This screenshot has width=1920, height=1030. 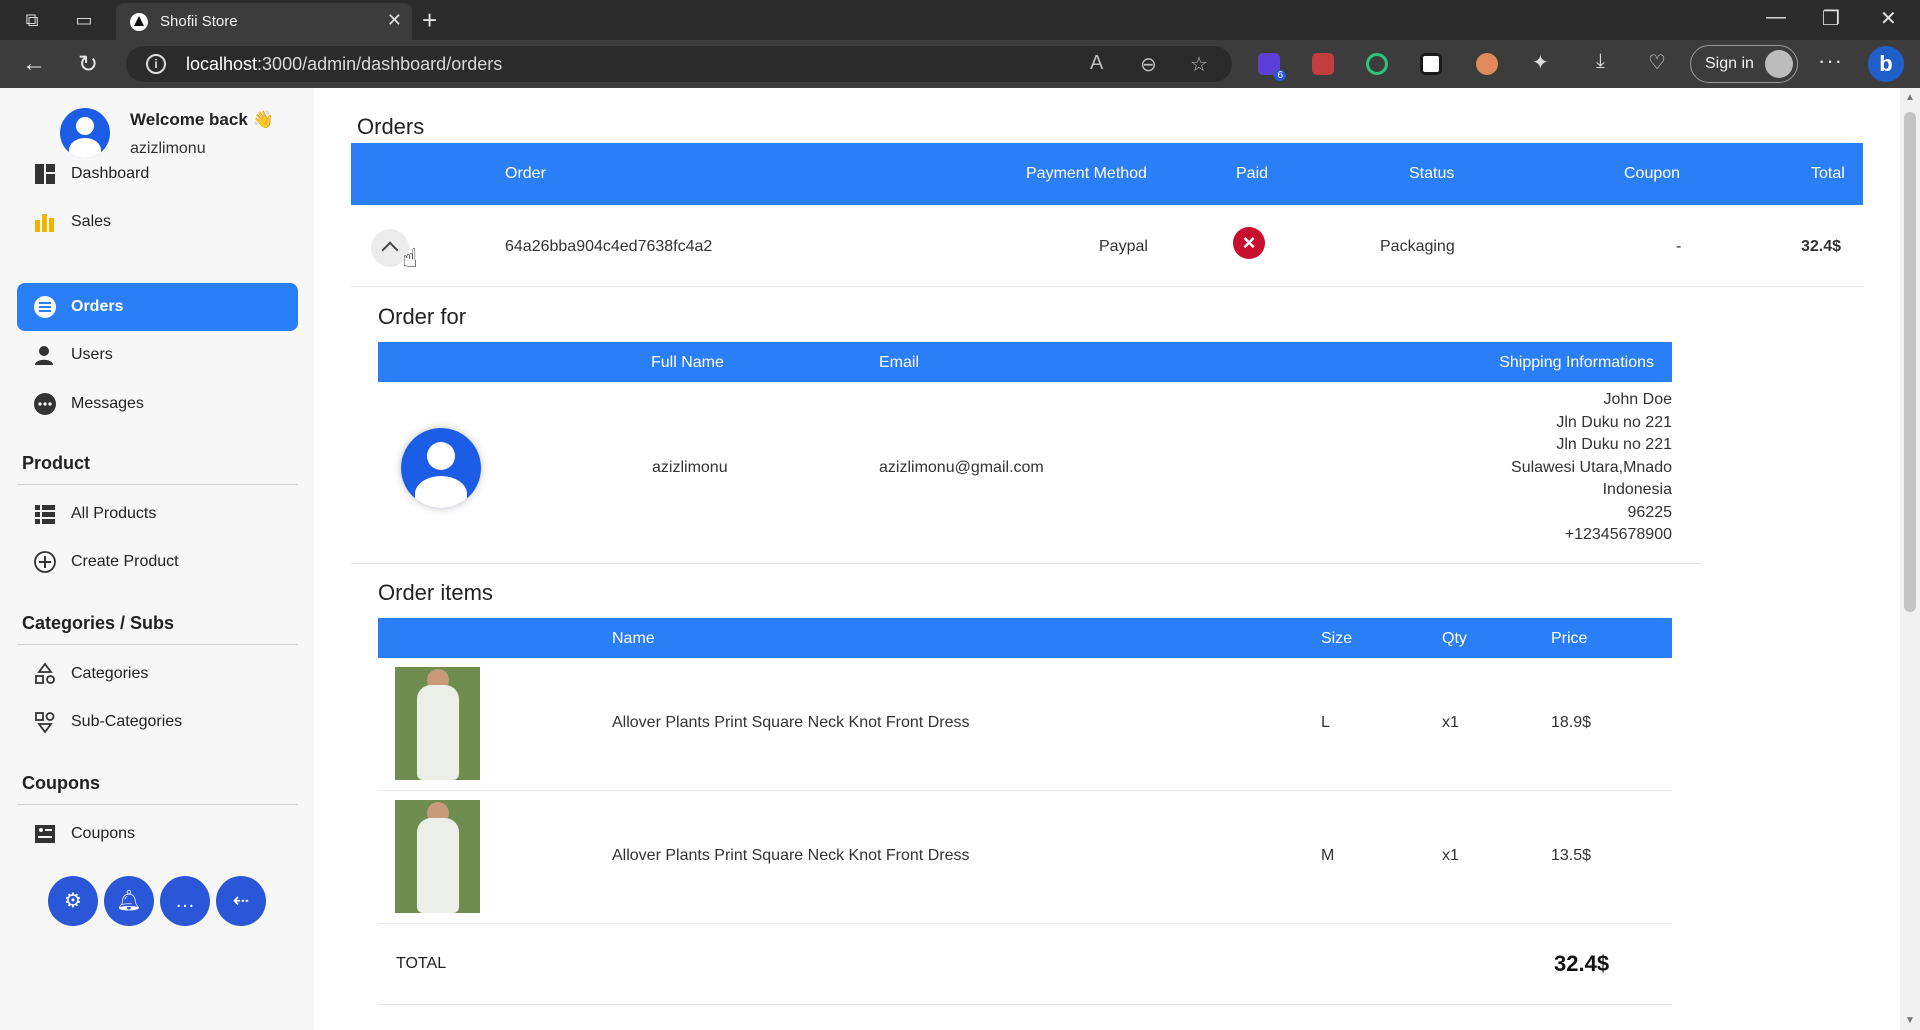 I want to click on page-scrollbar: ▲ ▼, so click(x=1910, y=559).